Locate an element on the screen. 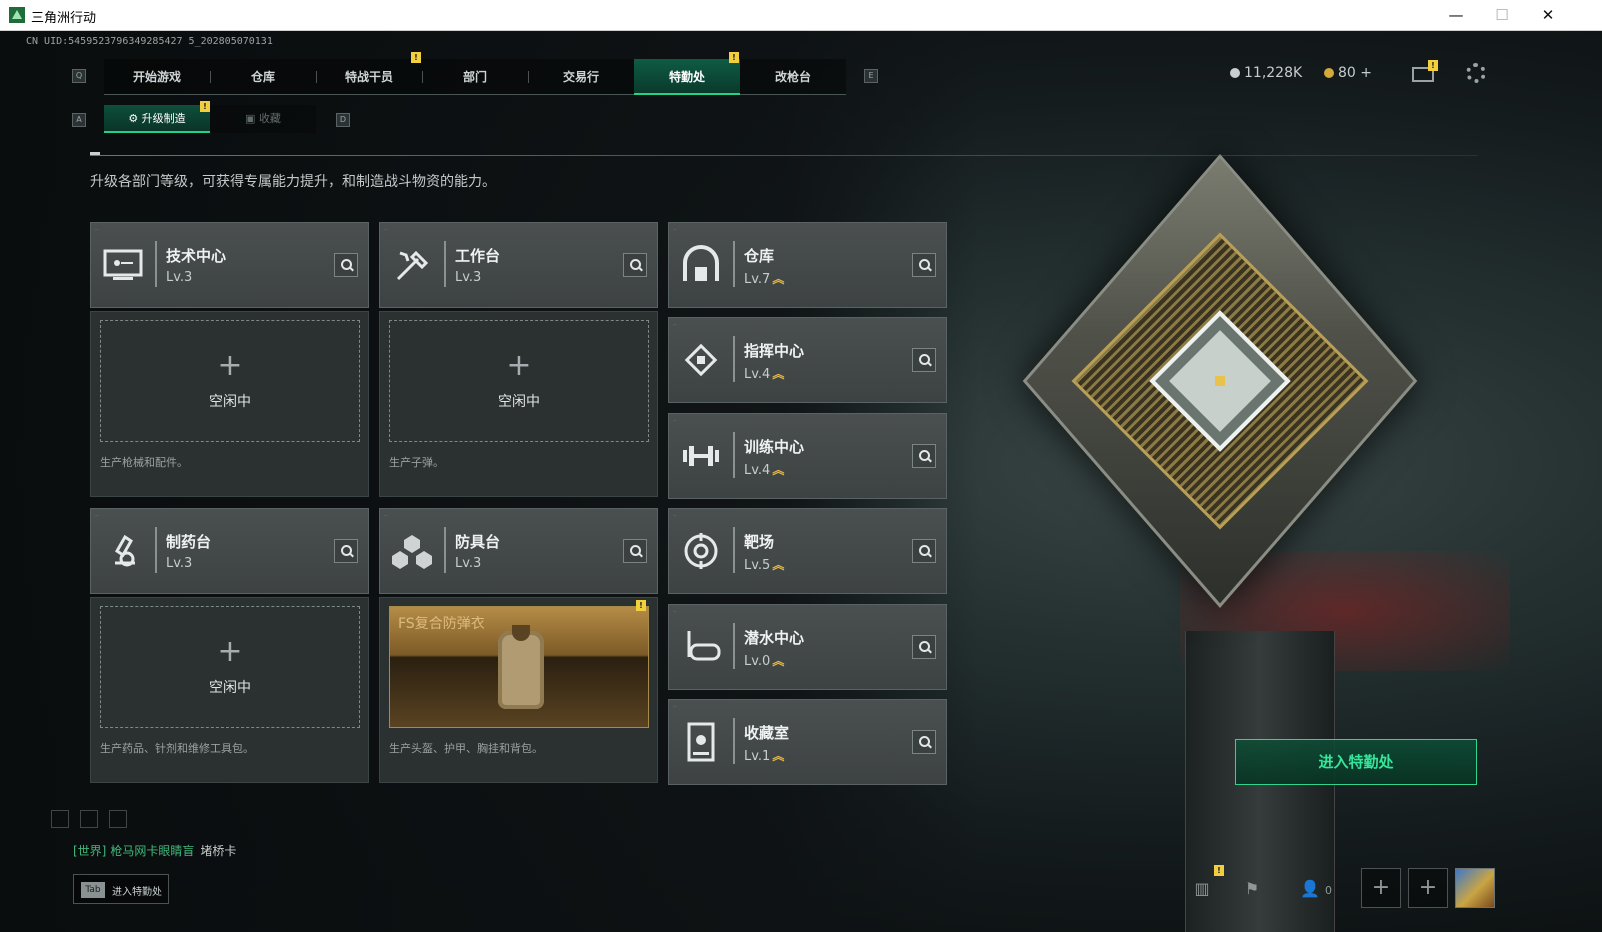 This screenshot has width=1602, height=932. display-case-icon is located at coordinates (701, 742).